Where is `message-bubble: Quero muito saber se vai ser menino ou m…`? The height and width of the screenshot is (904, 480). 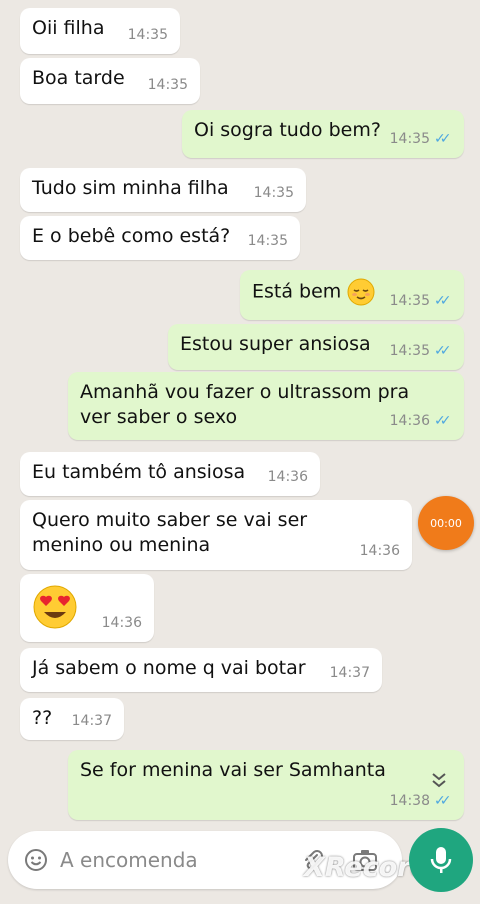 message-bubble: Quero muito saber se vai ser menino ou m… is located at coordinates (216, 535).